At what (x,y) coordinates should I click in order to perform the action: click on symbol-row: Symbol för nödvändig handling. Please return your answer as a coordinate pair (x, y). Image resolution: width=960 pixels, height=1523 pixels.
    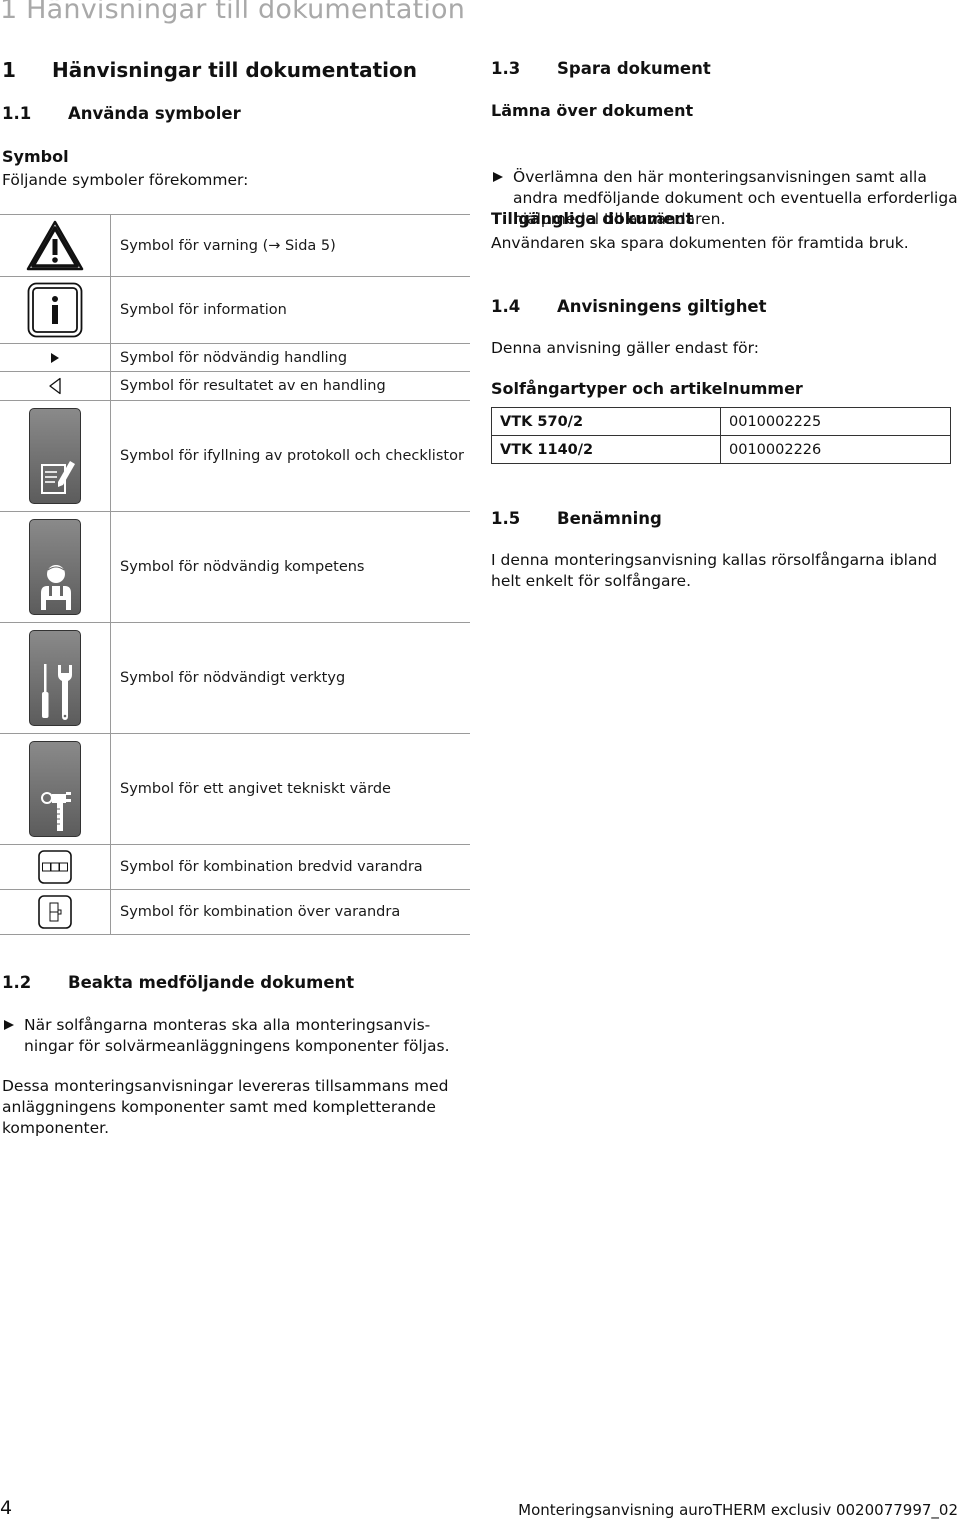
    Looking at the image, I should click on (235, 358).